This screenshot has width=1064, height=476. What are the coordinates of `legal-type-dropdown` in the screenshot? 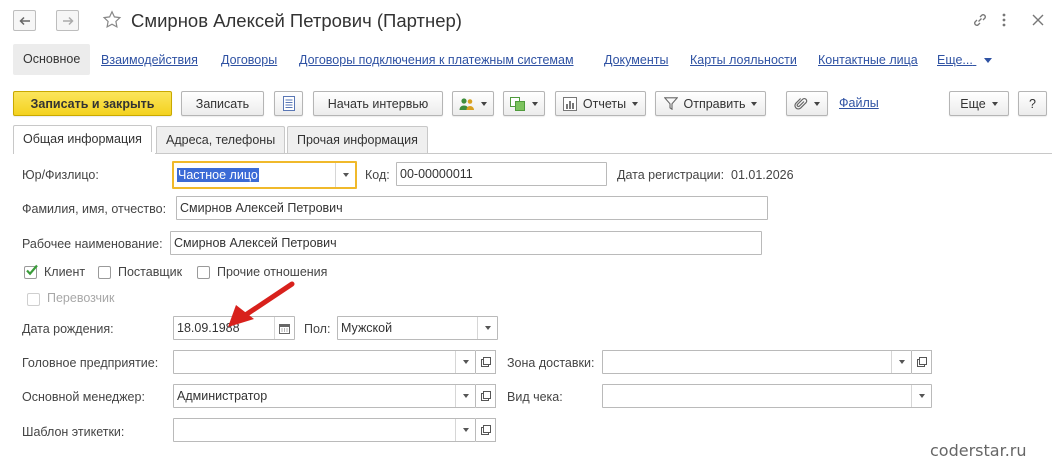 It's located at (345, 175).